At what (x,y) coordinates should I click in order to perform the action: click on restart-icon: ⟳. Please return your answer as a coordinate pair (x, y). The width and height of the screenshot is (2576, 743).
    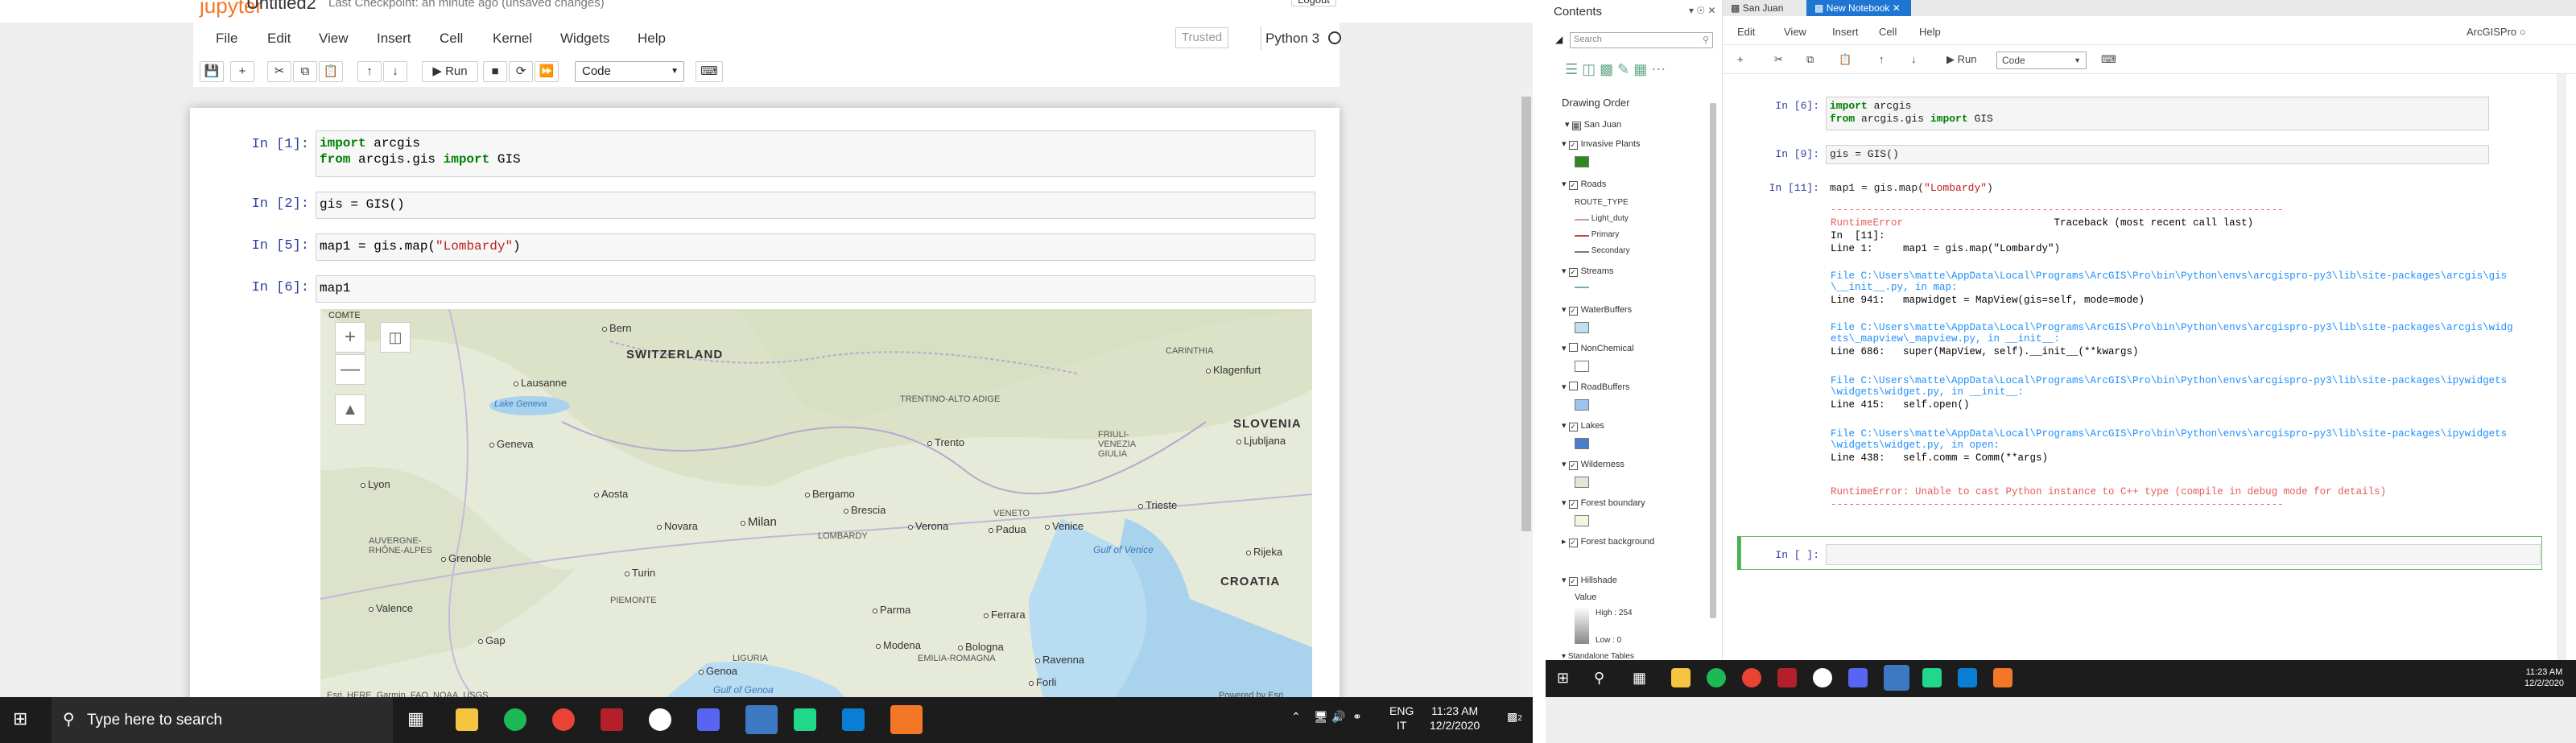
    Looking at the image, I should click on (521, 71).